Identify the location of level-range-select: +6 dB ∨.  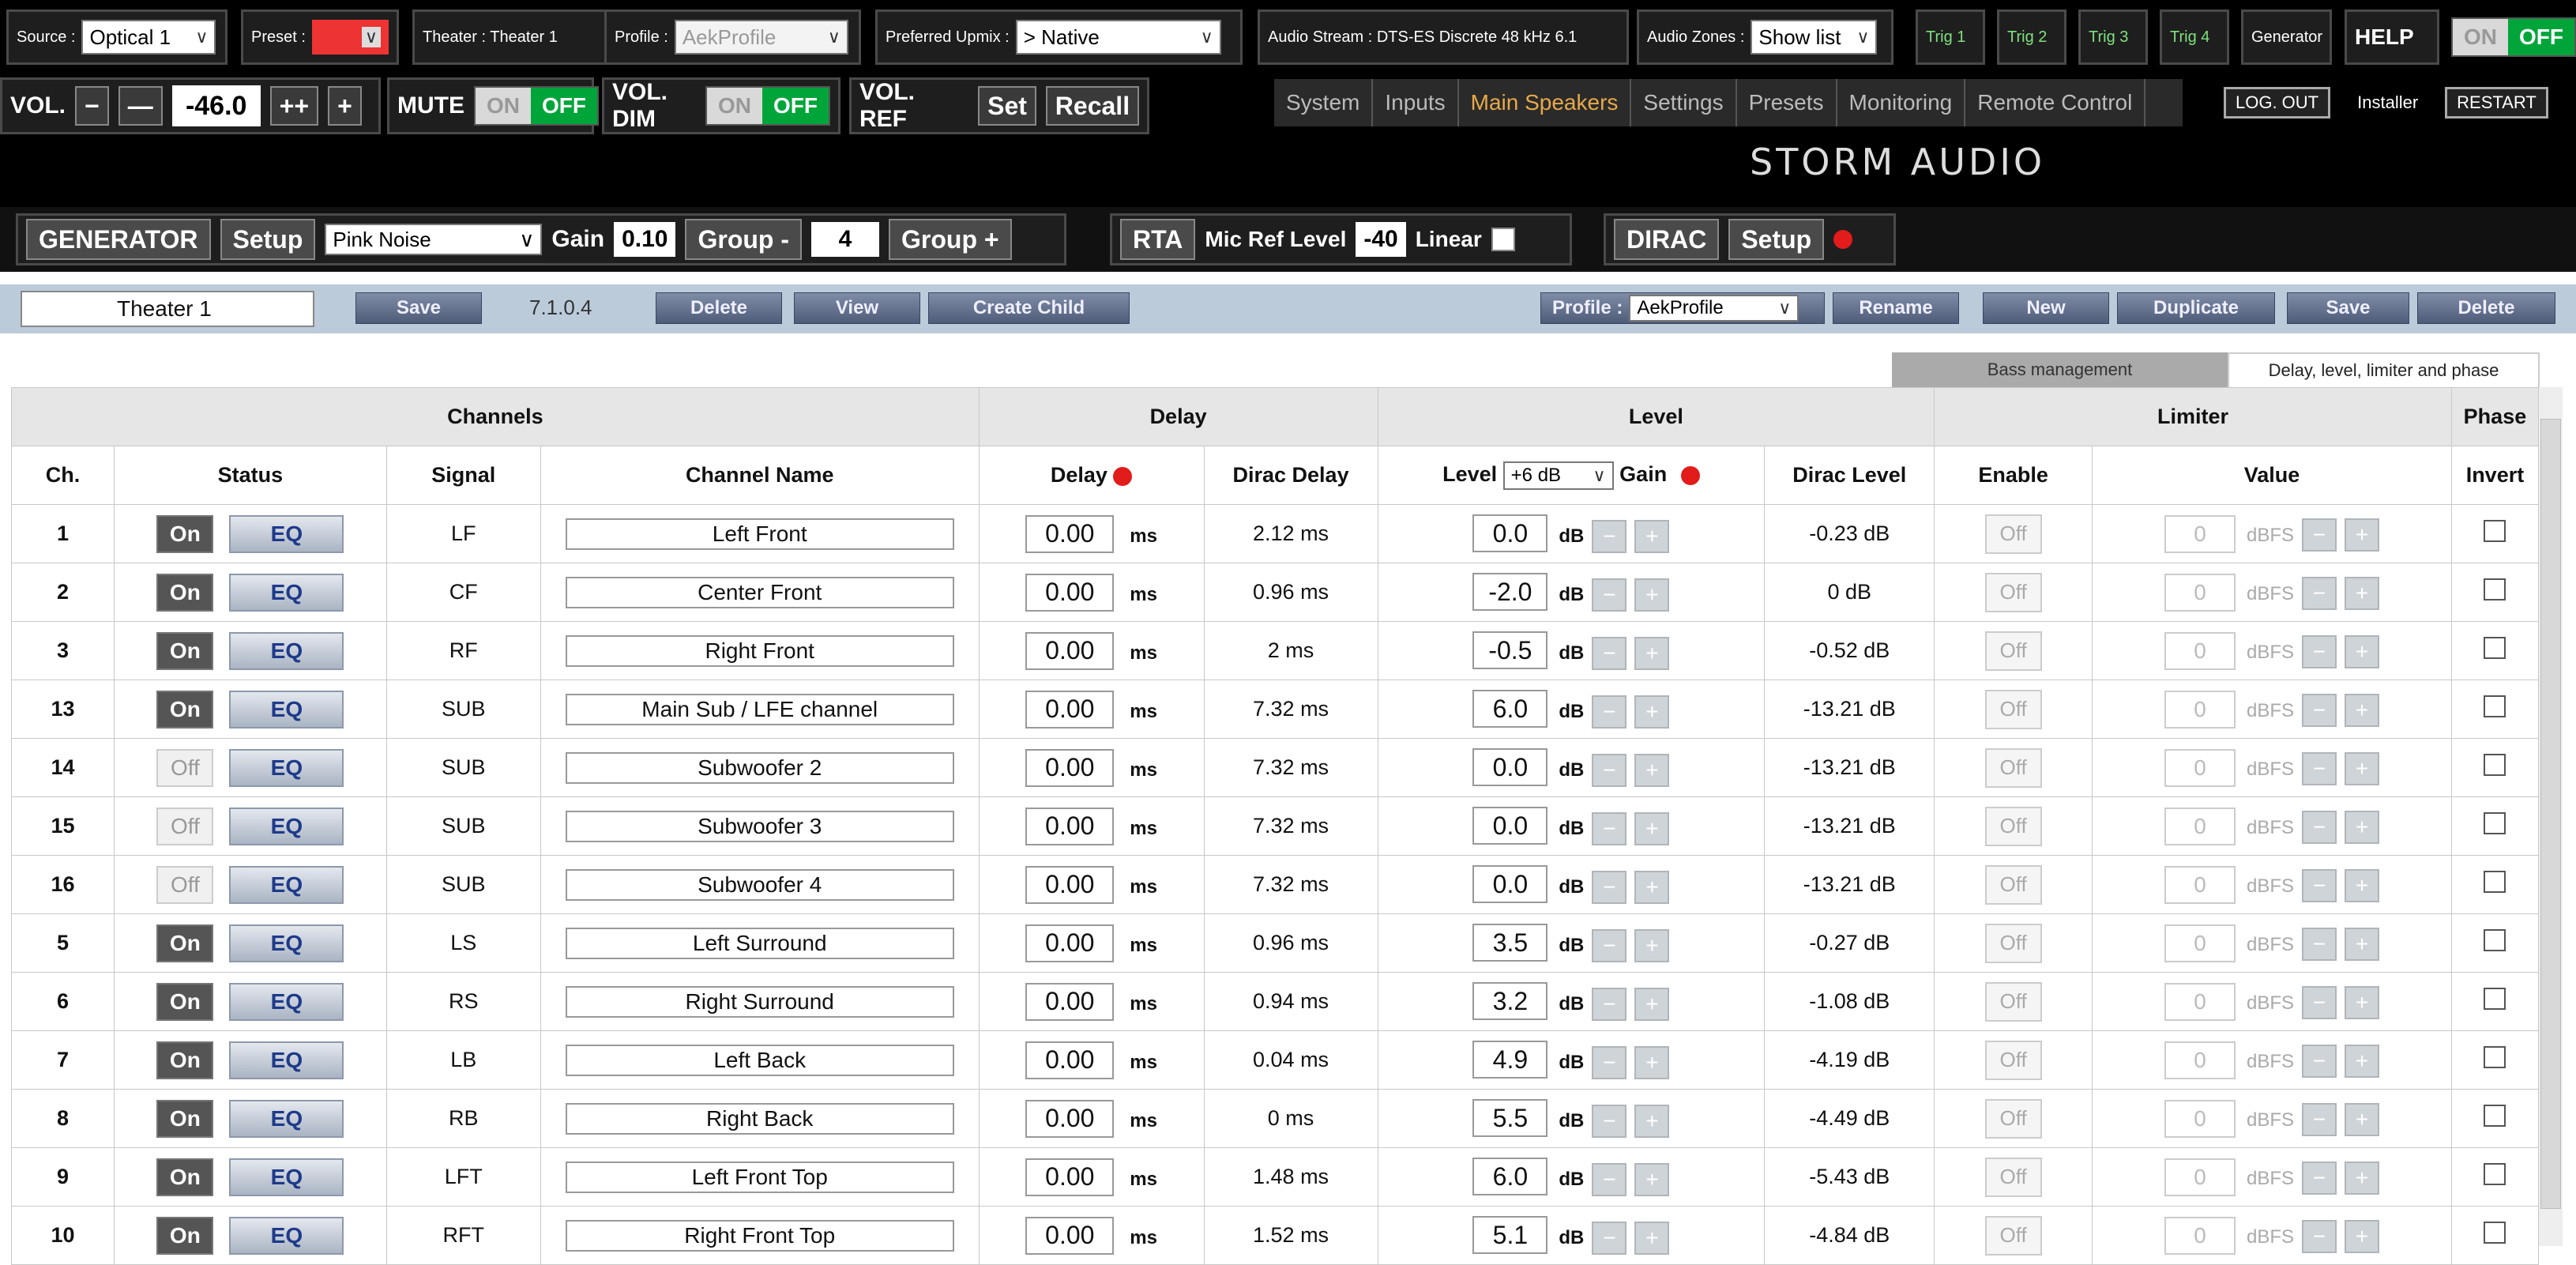
(1558, 475).